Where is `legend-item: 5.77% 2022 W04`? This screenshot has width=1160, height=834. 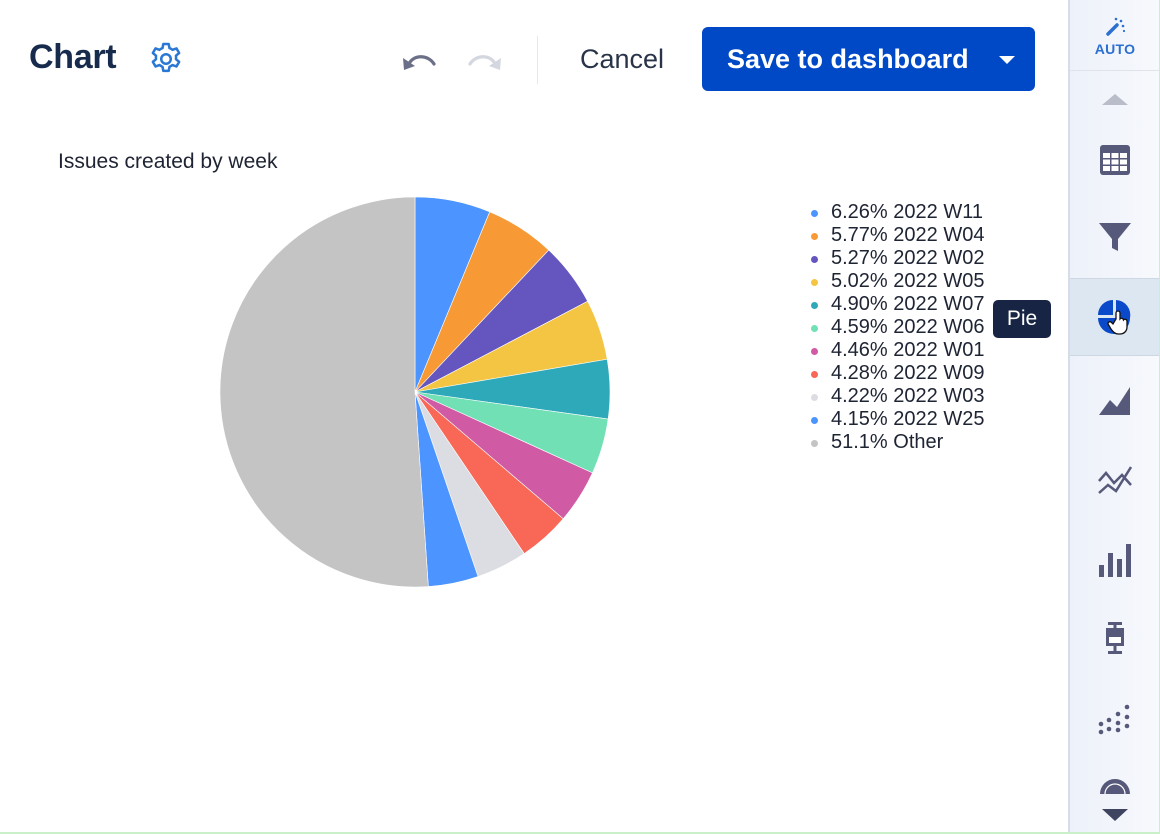
legend-item: 5.77% 2022 W04 is located at coordinates (896, 235).